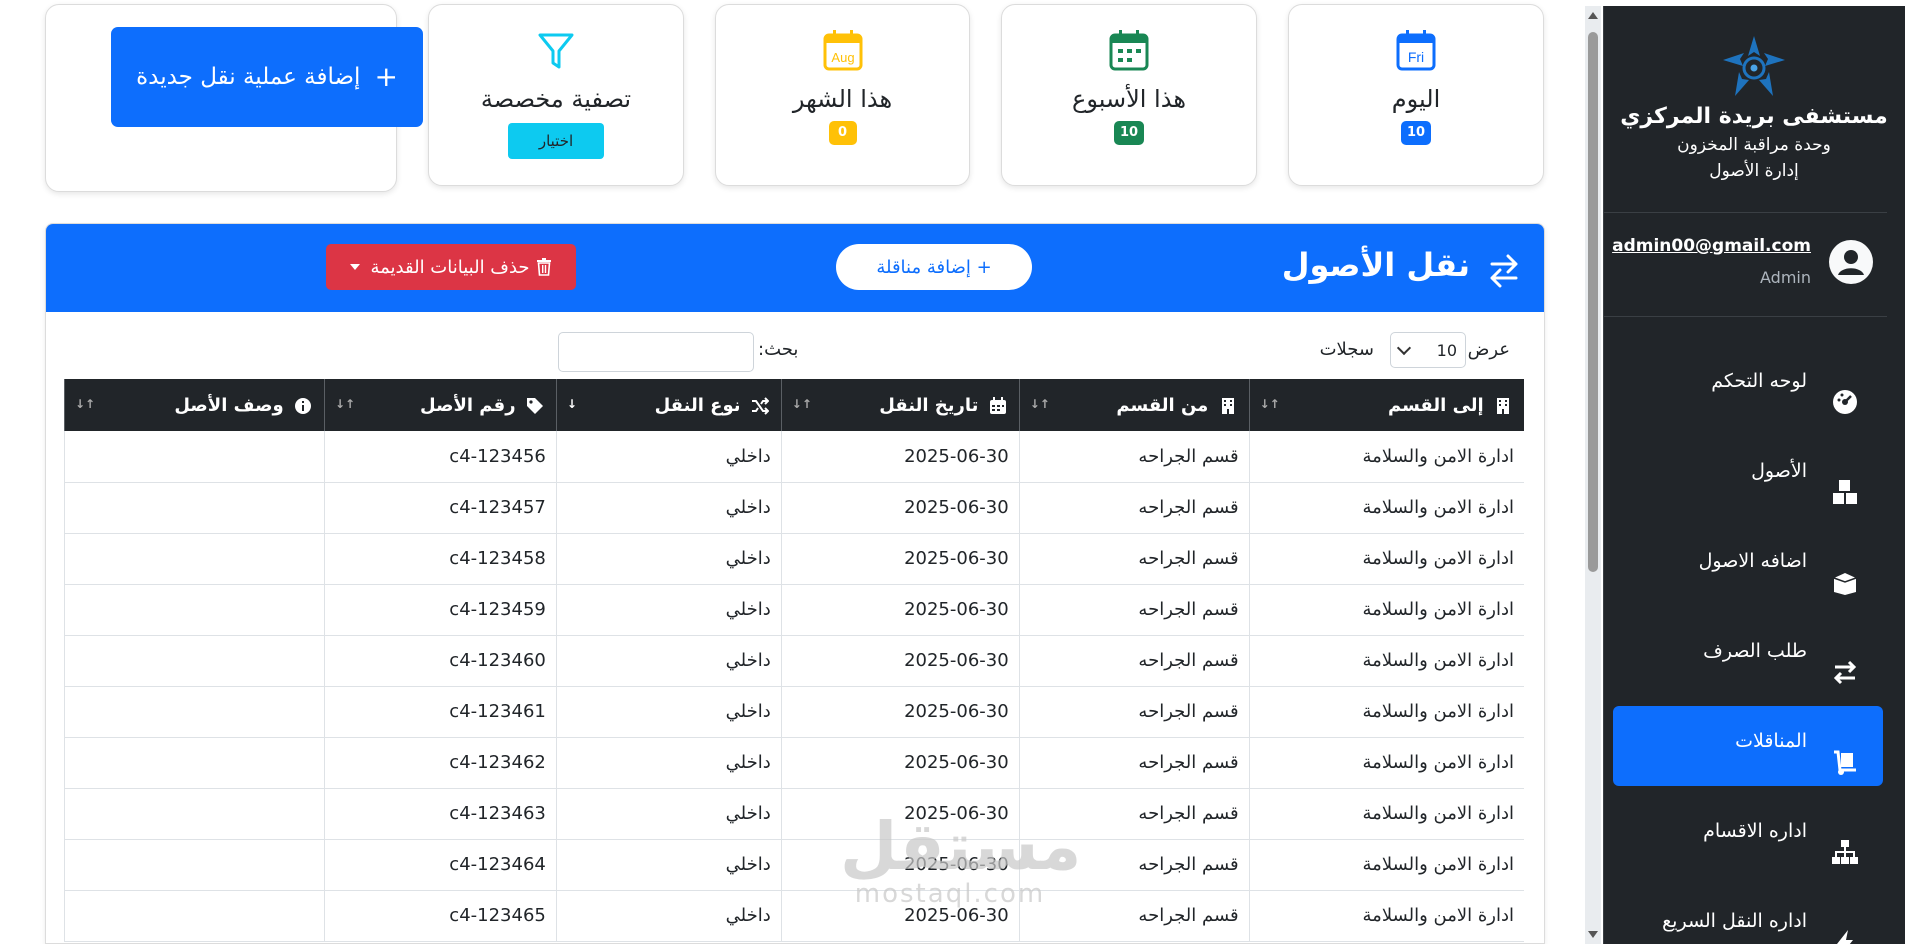  What do you see at coordinates (1416, 99) in the screenshot?
I see `stat-title-today: اليوم` at bounding box center [1416, 99].